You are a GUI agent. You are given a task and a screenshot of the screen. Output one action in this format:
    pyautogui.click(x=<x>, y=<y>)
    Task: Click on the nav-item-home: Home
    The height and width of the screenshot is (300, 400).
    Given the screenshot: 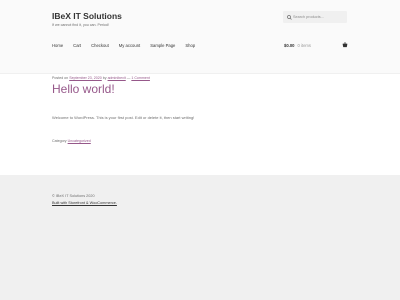 What is the action you would take?
    pyautogui.click(x=57, y=47)
    